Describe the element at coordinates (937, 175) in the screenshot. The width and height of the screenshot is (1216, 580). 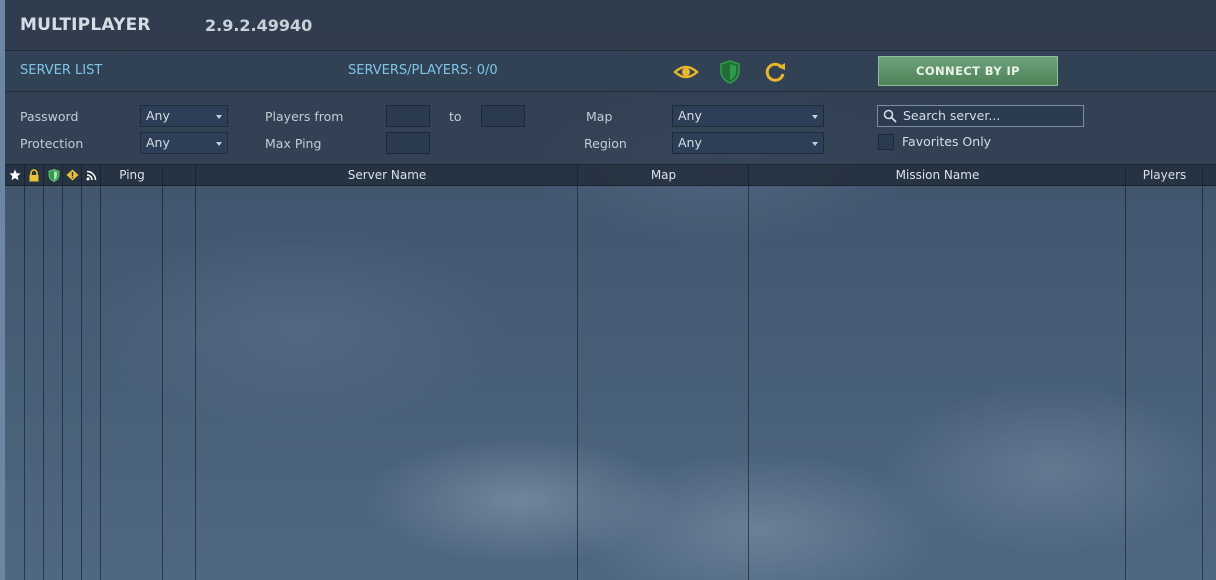
I see `column-mission-name: Mission Name` at that location.